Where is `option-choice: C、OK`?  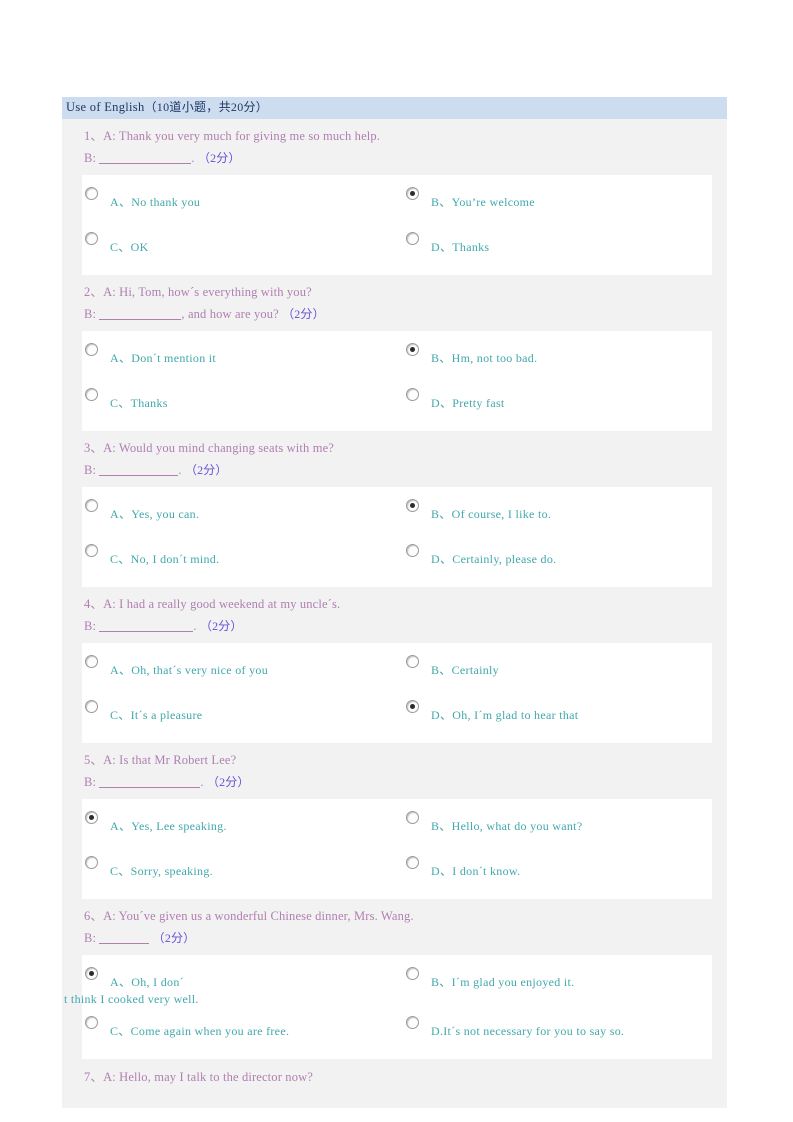
option-choice: C、OK is located at coordinates (239, 246).